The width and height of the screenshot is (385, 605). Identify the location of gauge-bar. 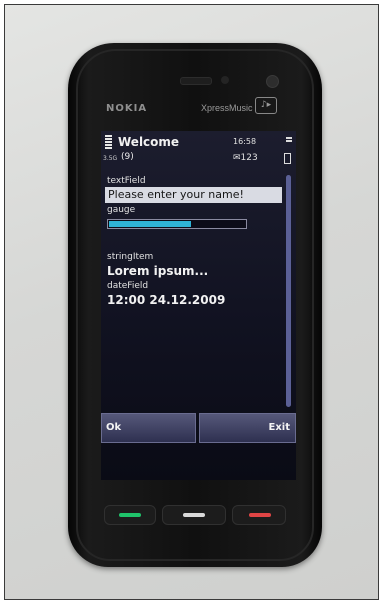
(177, 224).